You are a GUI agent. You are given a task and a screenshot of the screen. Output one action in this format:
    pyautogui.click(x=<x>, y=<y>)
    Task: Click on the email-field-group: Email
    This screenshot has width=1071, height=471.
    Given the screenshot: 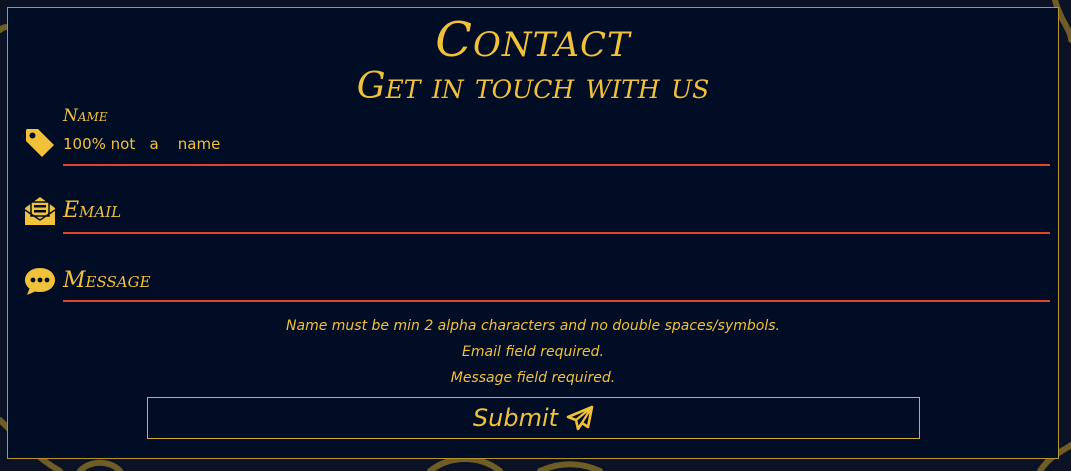 What is the action you would take?
    pyautogui.click(x=536, y=215)
    